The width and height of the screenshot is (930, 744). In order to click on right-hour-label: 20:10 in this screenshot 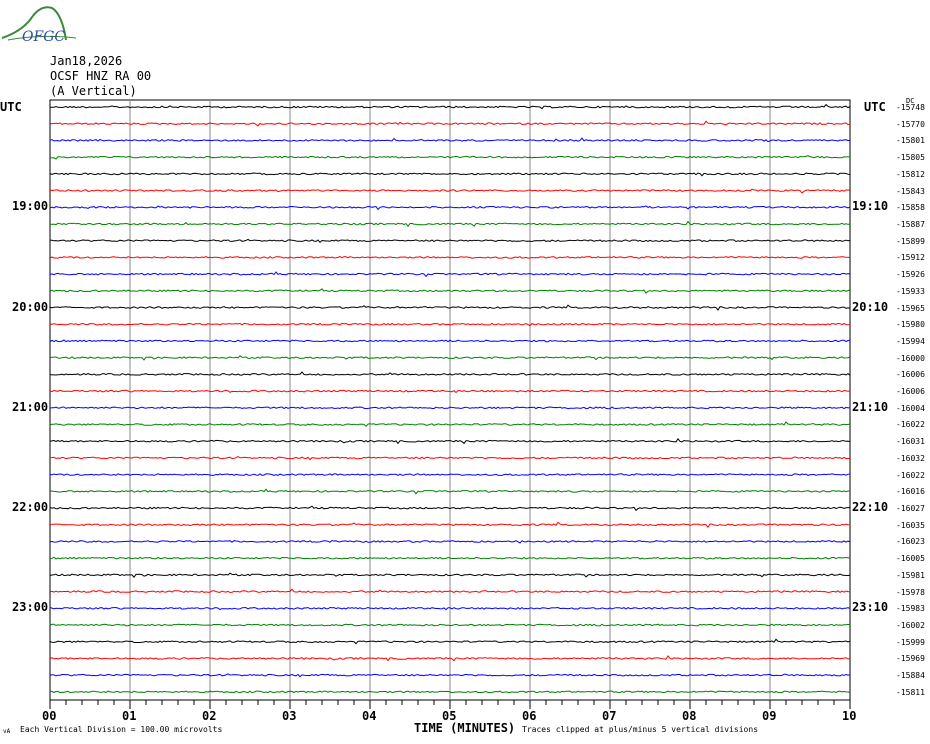, I will do `click(870, 306)`.